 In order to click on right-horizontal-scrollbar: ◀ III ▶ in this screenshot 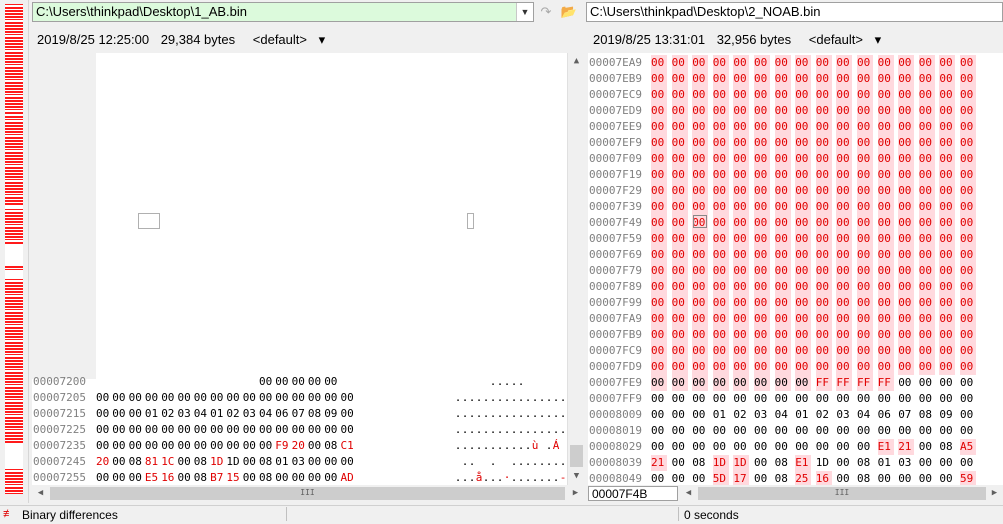, I will do `click(841, 493)`.